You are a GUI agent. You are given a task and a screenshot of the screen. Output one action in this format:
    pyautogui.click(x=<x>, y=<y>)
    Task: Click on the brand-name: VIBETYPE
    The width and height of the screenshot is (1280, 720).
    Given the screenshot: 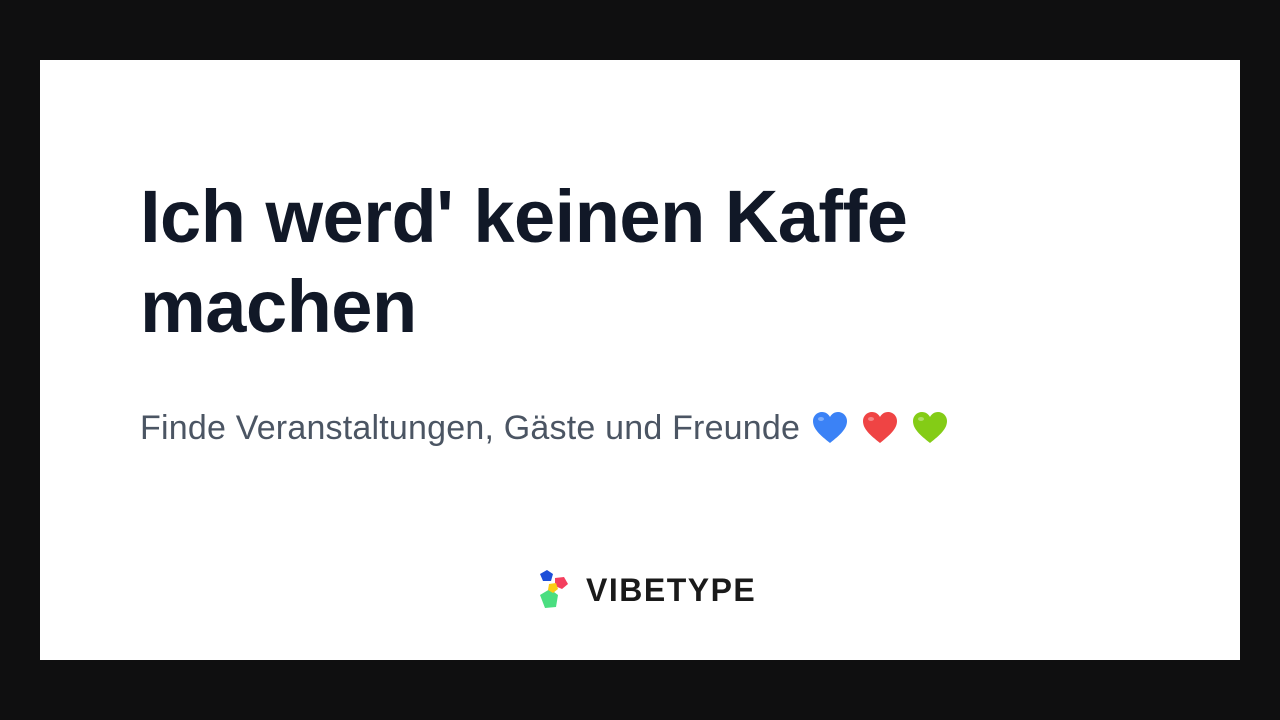 What is the action you would take?
    pyautogui.click(x=671, y=589)
    